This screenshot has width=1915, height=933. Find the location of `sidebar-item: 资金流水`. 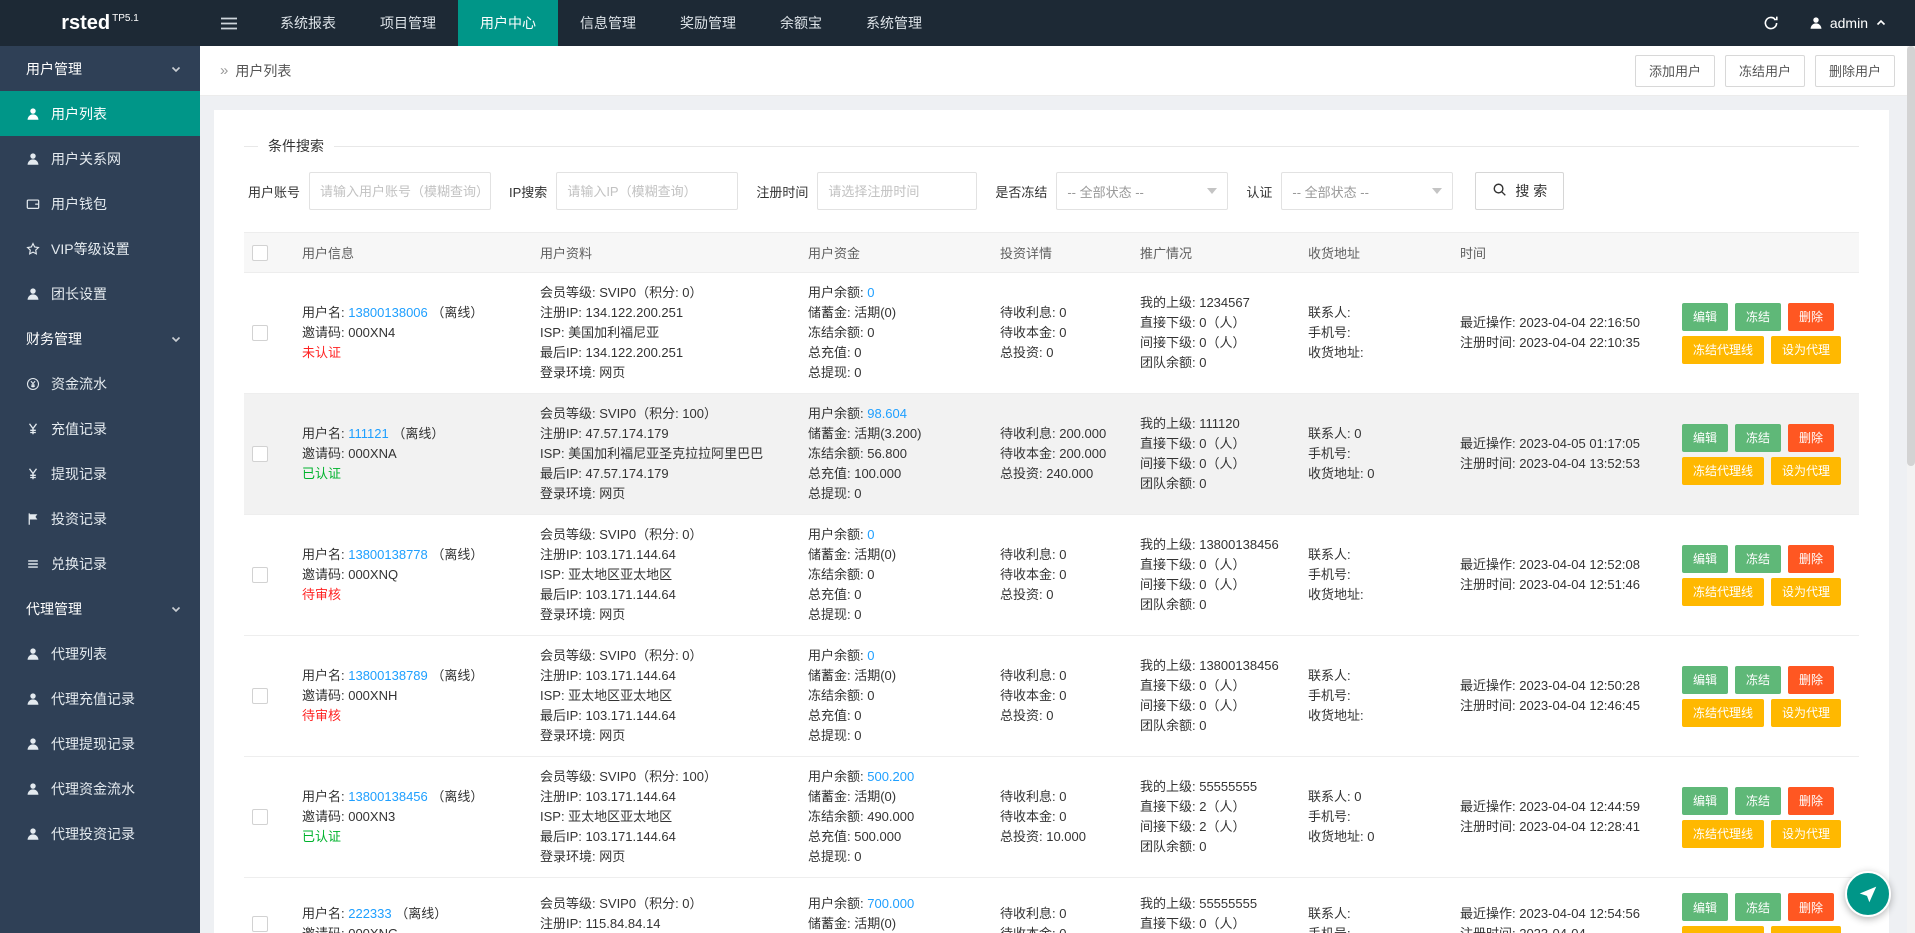

sidebar-item: 资金流水 is located at coordinates (100, 383).